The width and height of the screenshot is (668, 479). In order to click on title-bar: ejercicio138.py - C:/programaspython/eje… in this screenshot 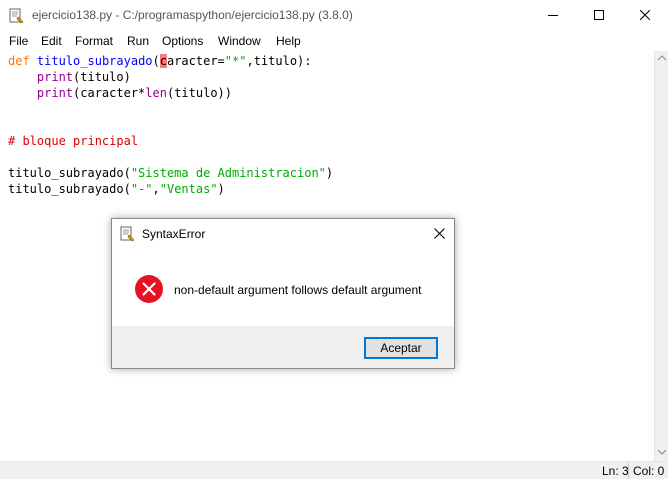, I will do `click(334, 15)`.